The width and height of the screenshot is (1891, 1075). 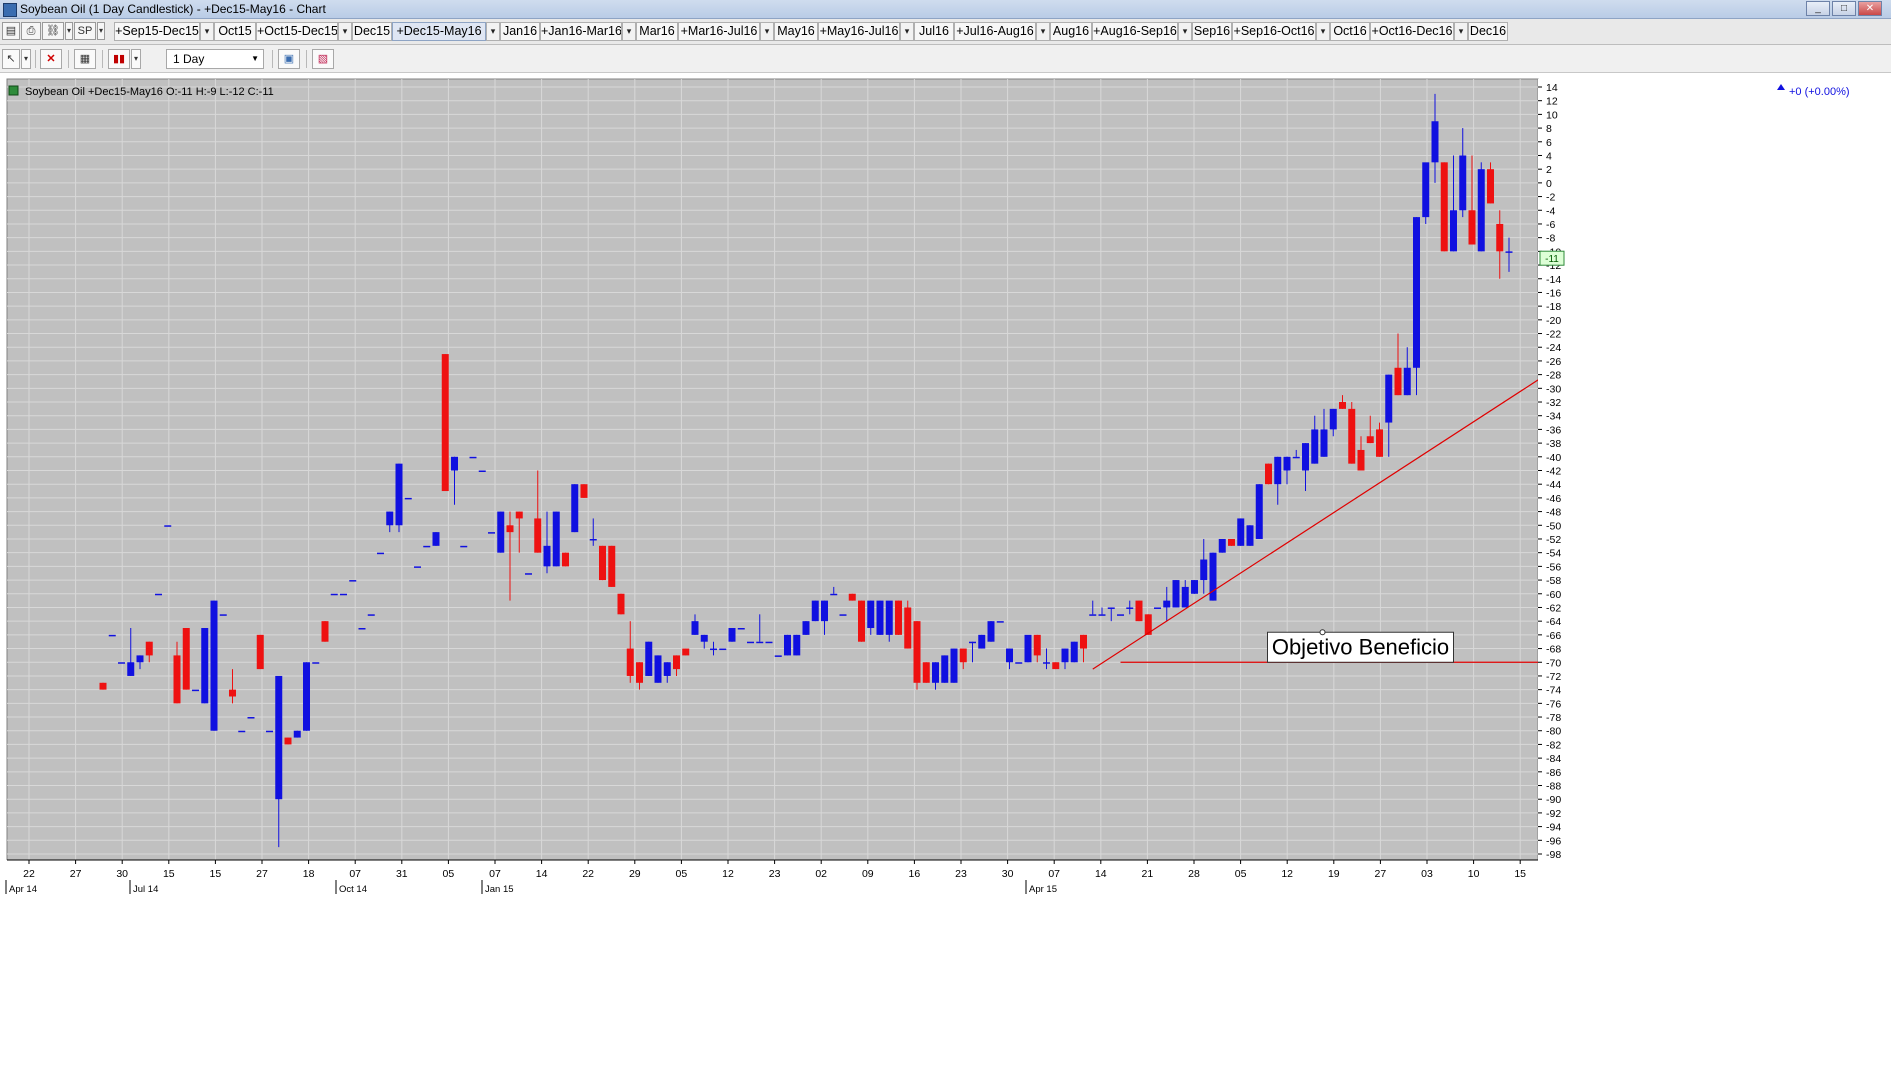 I want to click on y-tick-label: -76, so click(x=1553, y=704).